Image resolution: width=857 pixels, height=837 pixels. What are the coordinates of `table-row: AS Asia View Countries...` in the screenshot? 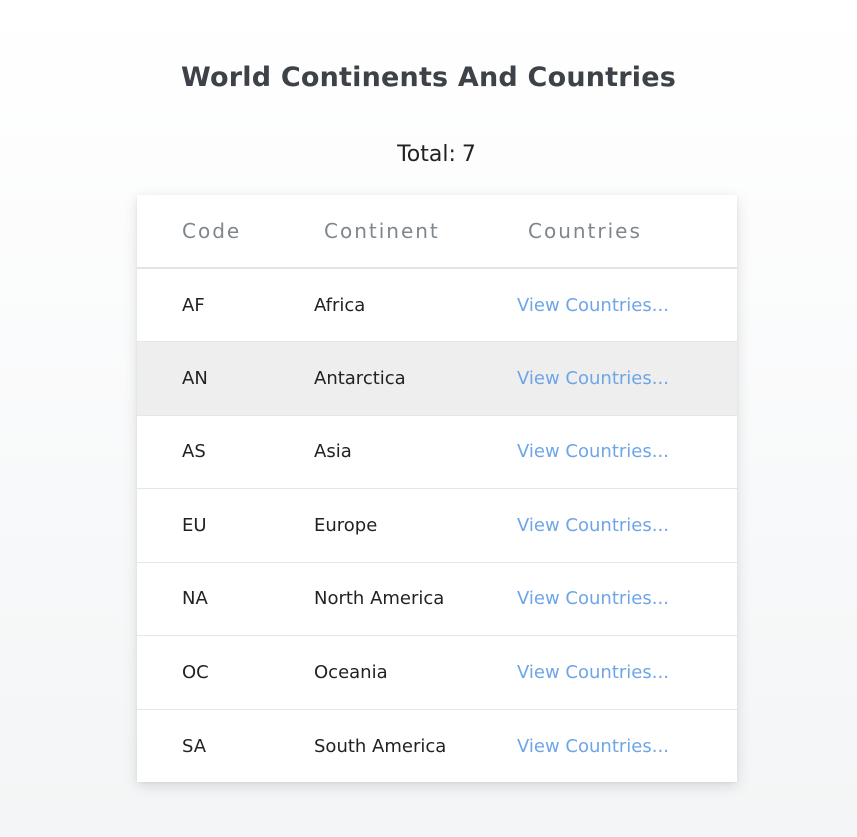 It's located at (437, 452).